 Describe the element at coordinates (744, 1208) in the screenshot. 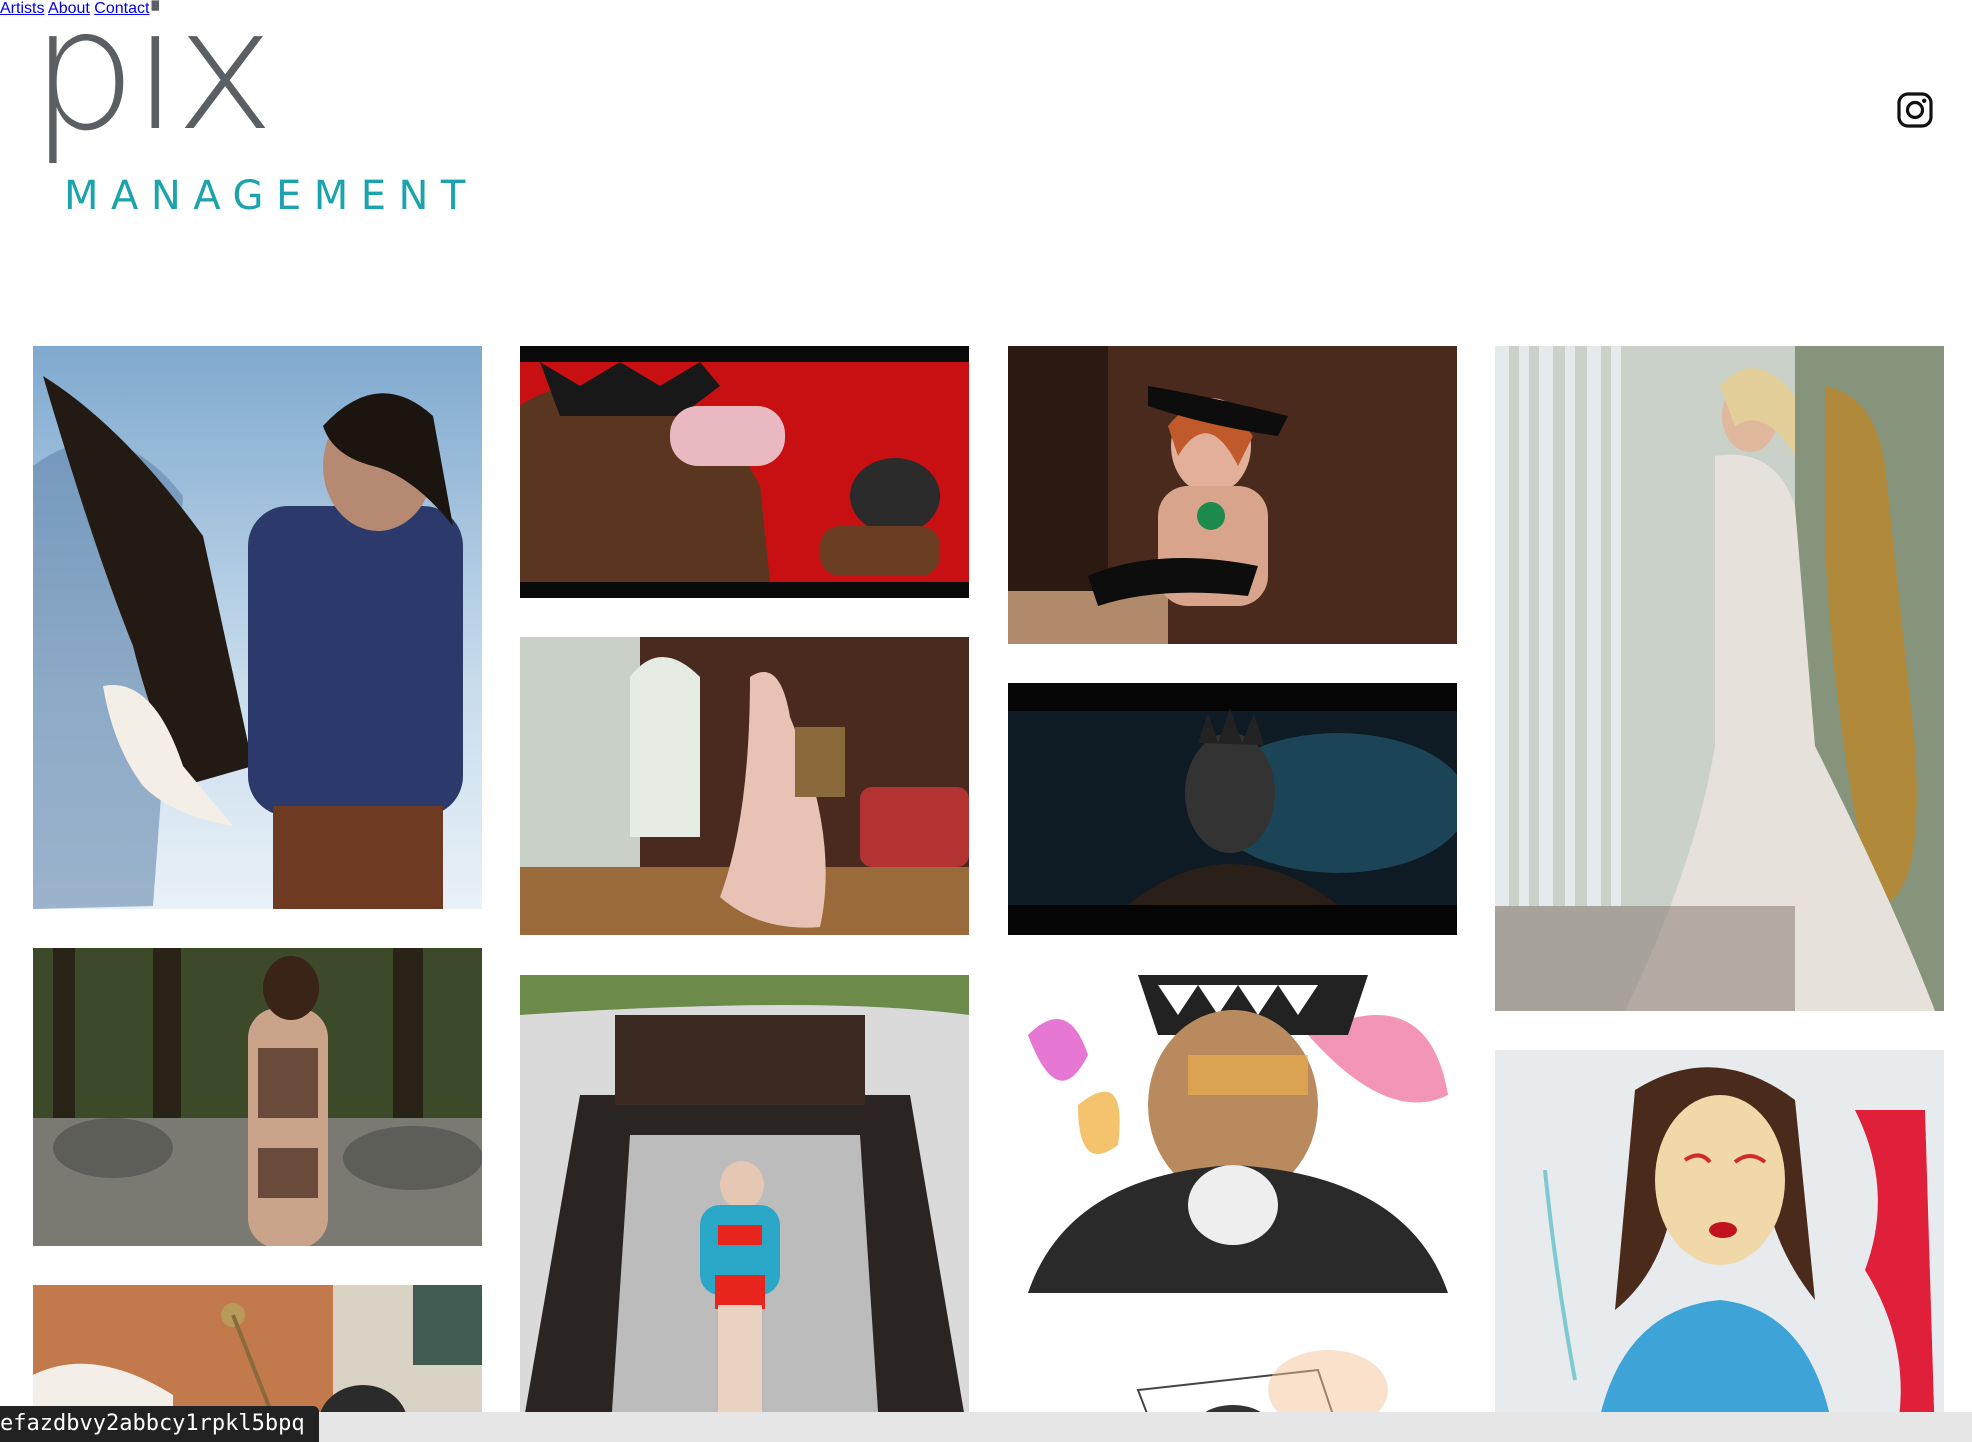

I see `gallery-image-beach-boat` at that location.